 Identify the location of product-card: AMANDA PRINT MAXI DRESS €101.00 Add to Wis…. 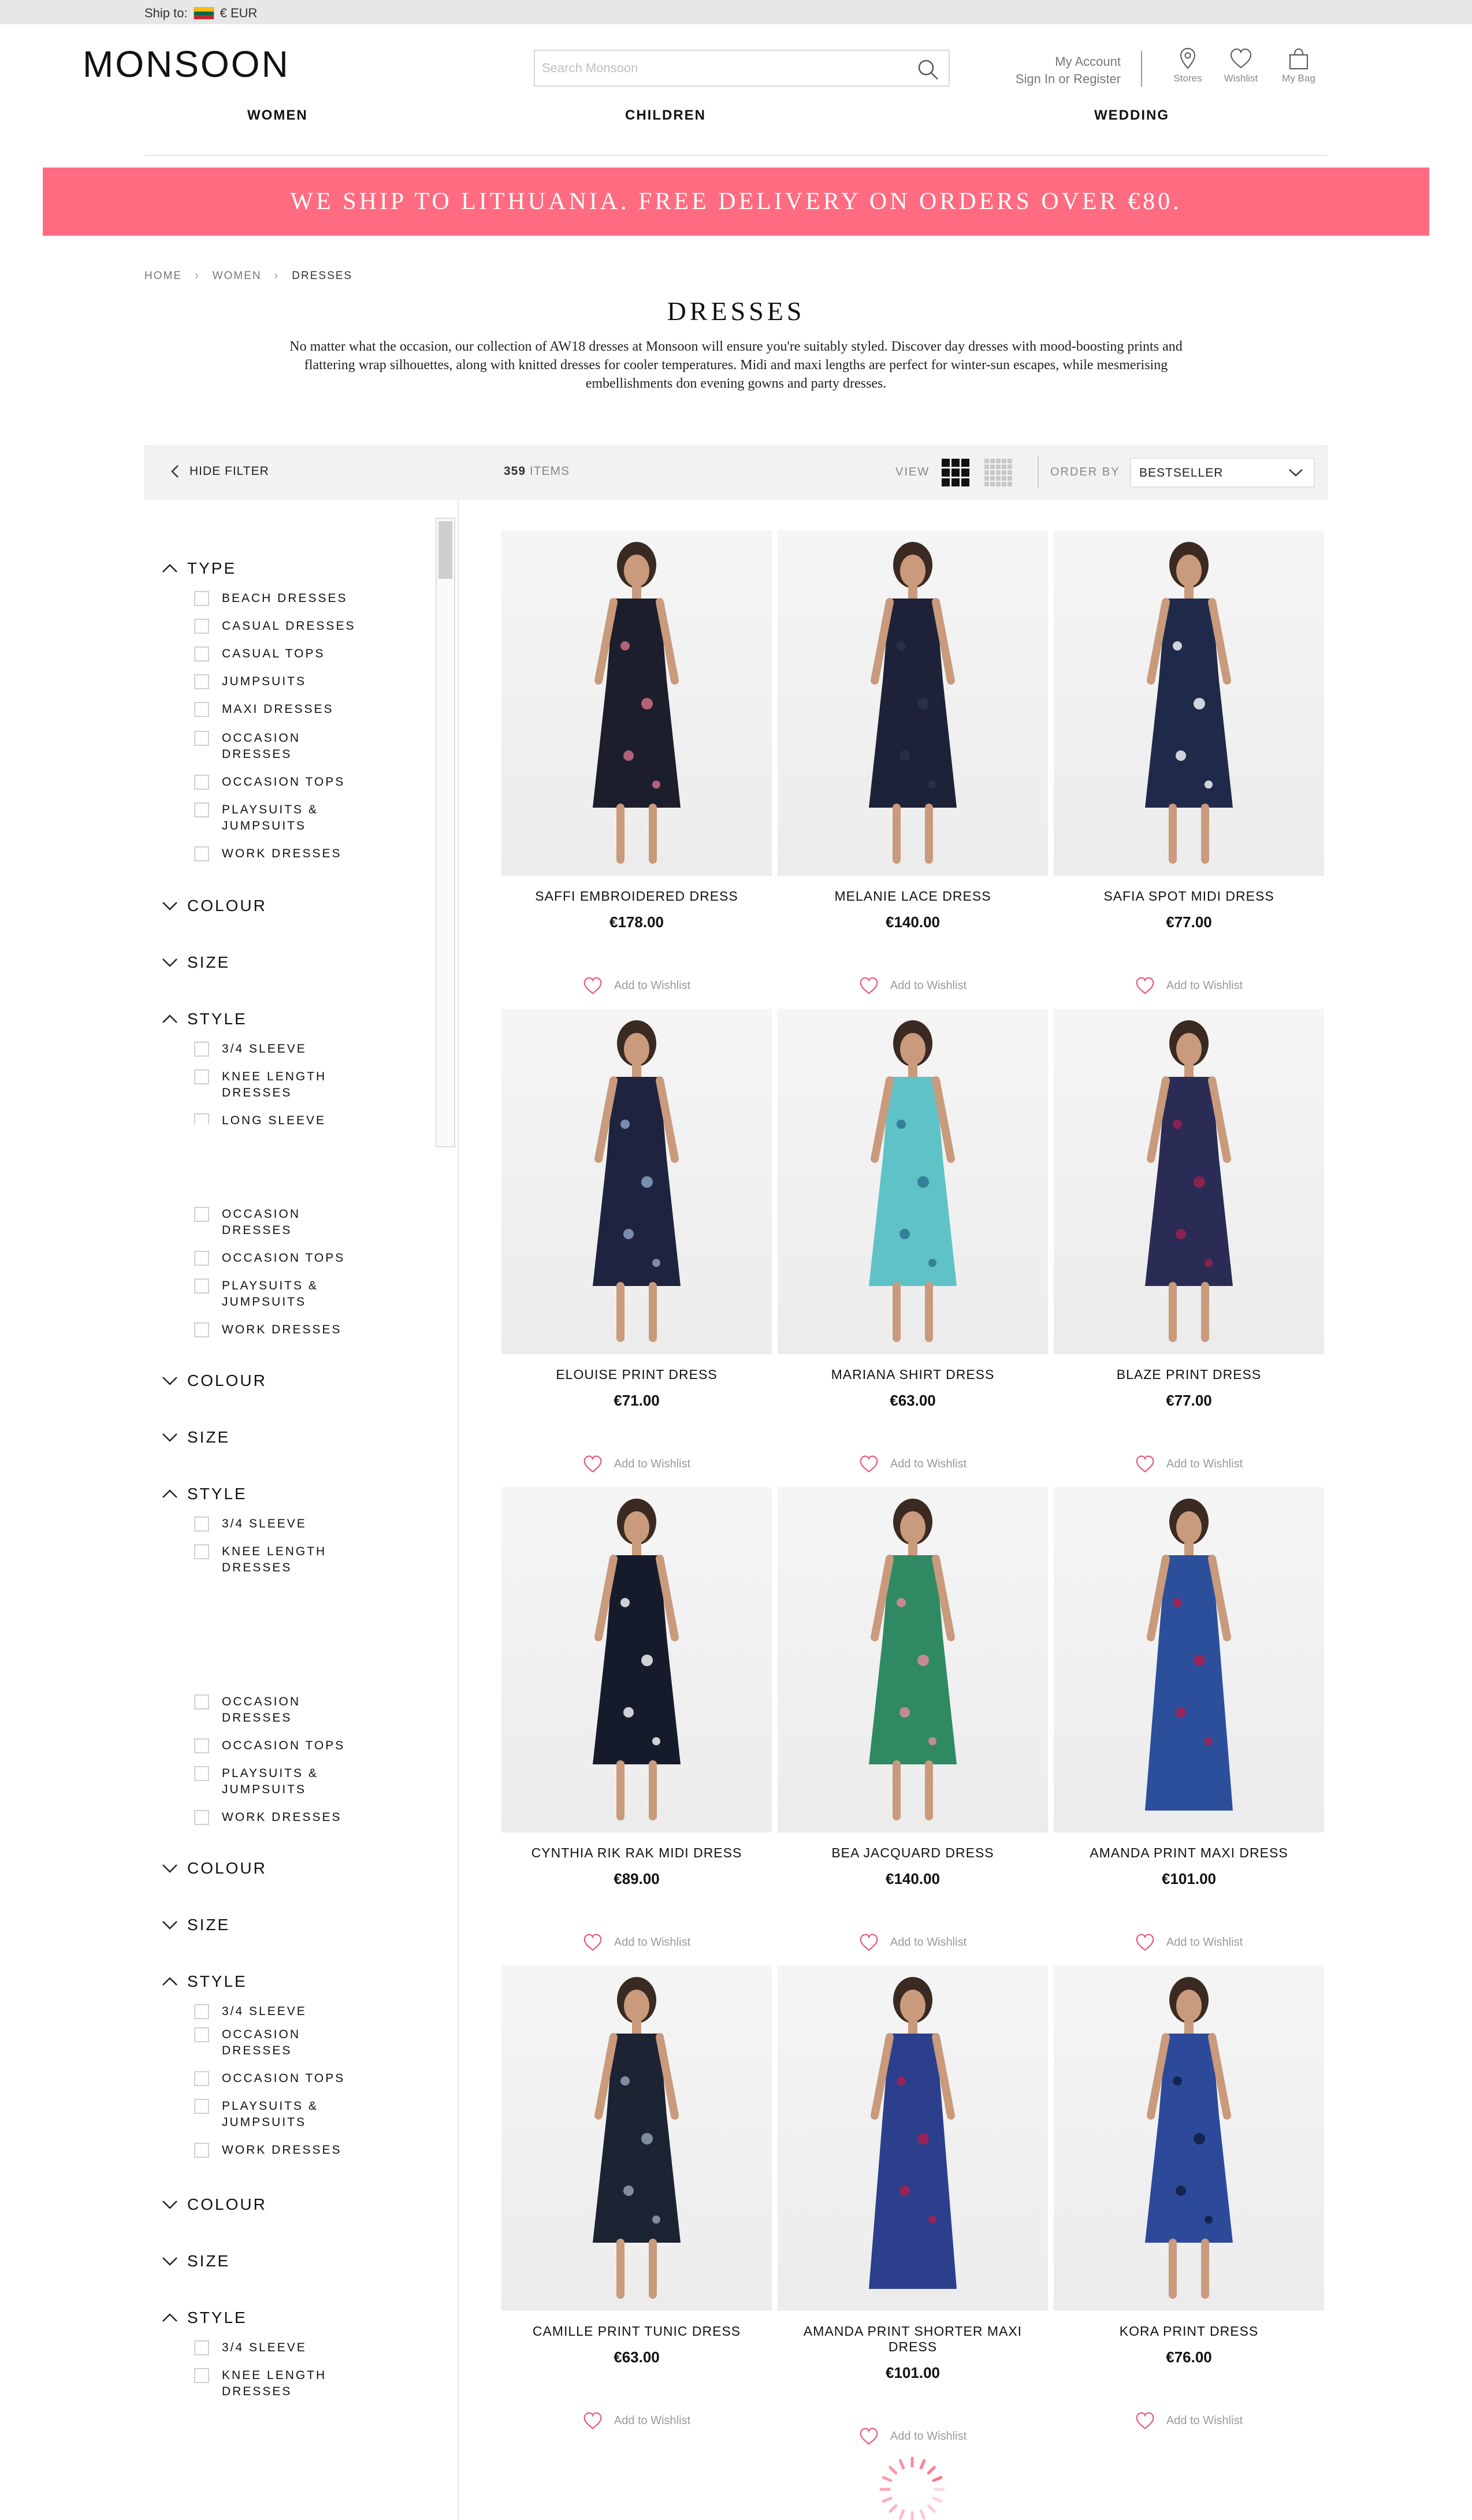
(1189, 1720).